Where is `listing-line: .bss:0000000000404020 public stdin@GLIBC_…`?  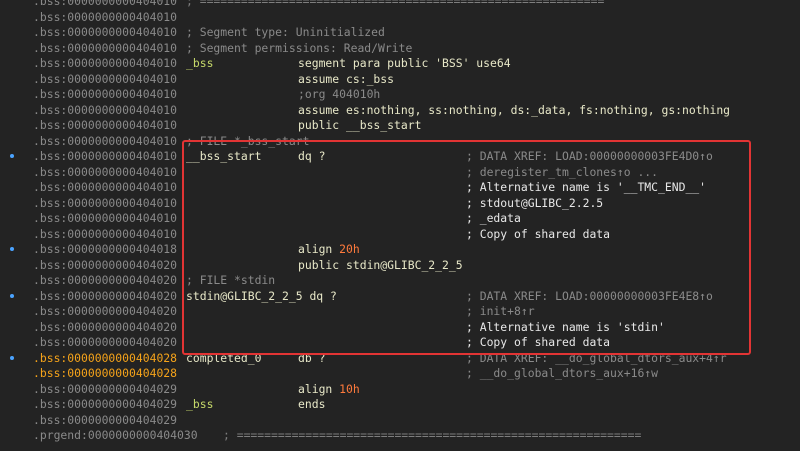
listing-line: .bss:0000000000404020 public stdin@GLIBC_… is located at coordinates (400, 266).